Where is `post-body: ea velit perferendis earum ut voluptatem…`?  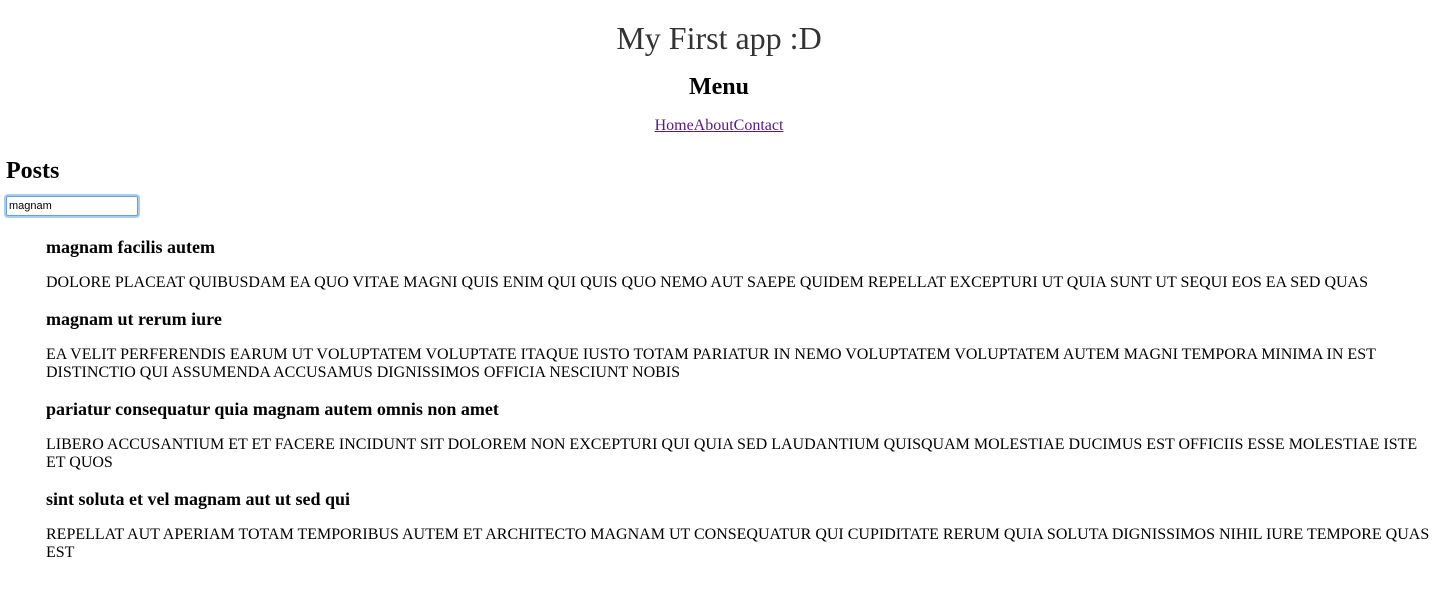 post-body: ea velit perferendis earum ut voluptatem… is located at coordinates (711, 363).